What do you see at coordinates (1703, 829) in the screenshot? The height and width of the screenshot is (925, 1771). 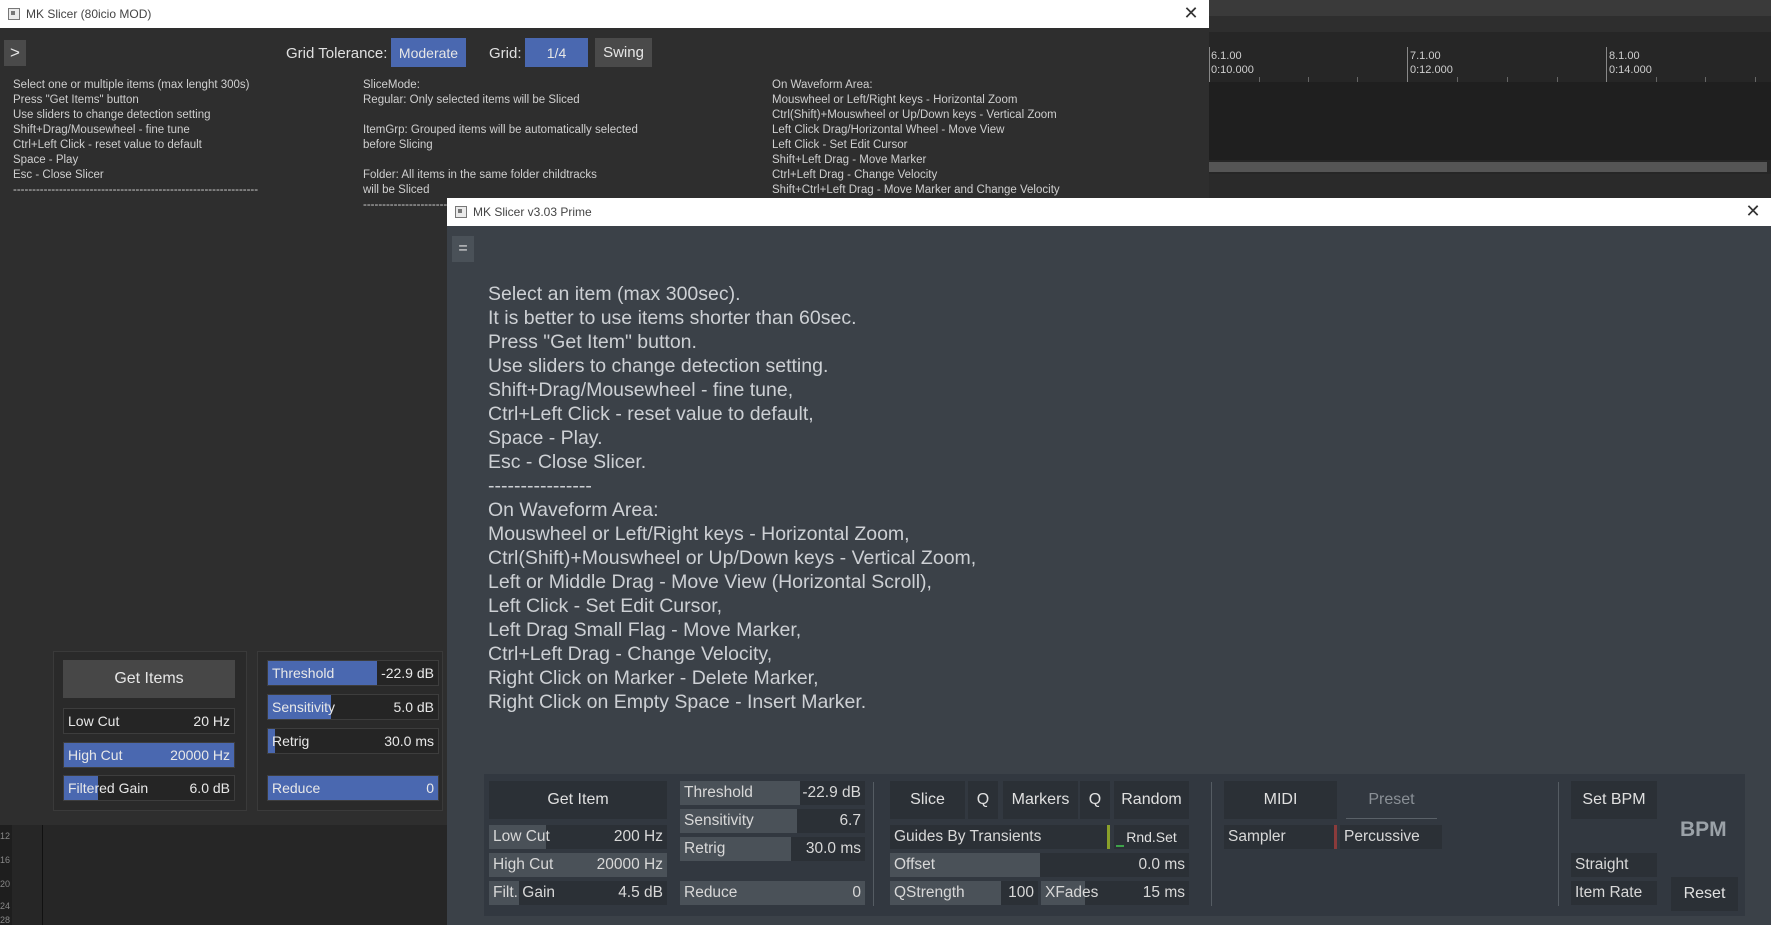 I see `bpm-display: BPM` at bounding box center [1703, 829].